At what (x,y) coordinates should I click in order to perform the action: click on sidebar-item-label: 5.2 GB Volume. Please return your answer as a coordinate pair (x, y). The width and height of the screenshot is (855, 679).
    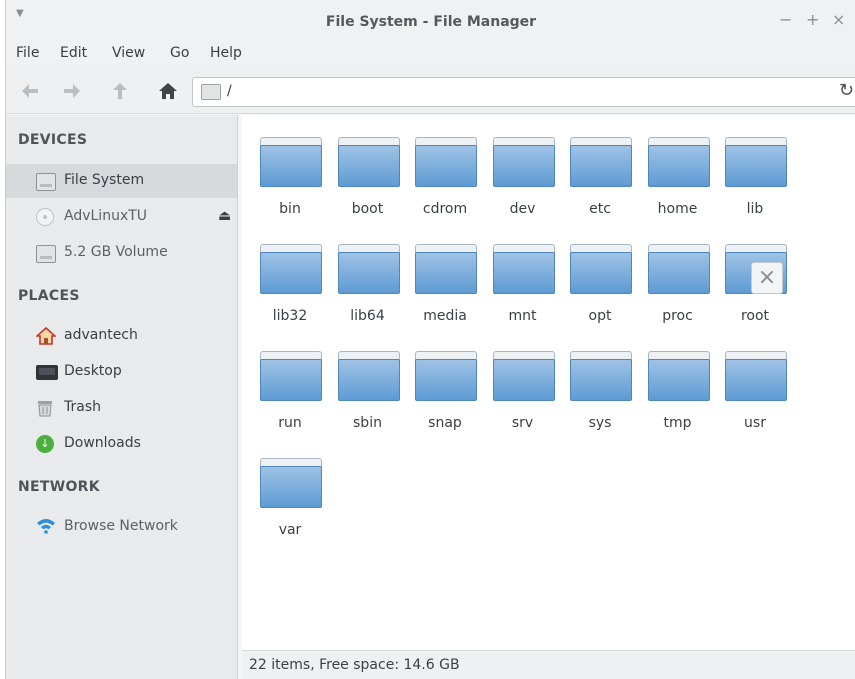
    Looking at the image, I should click on (116, 252).